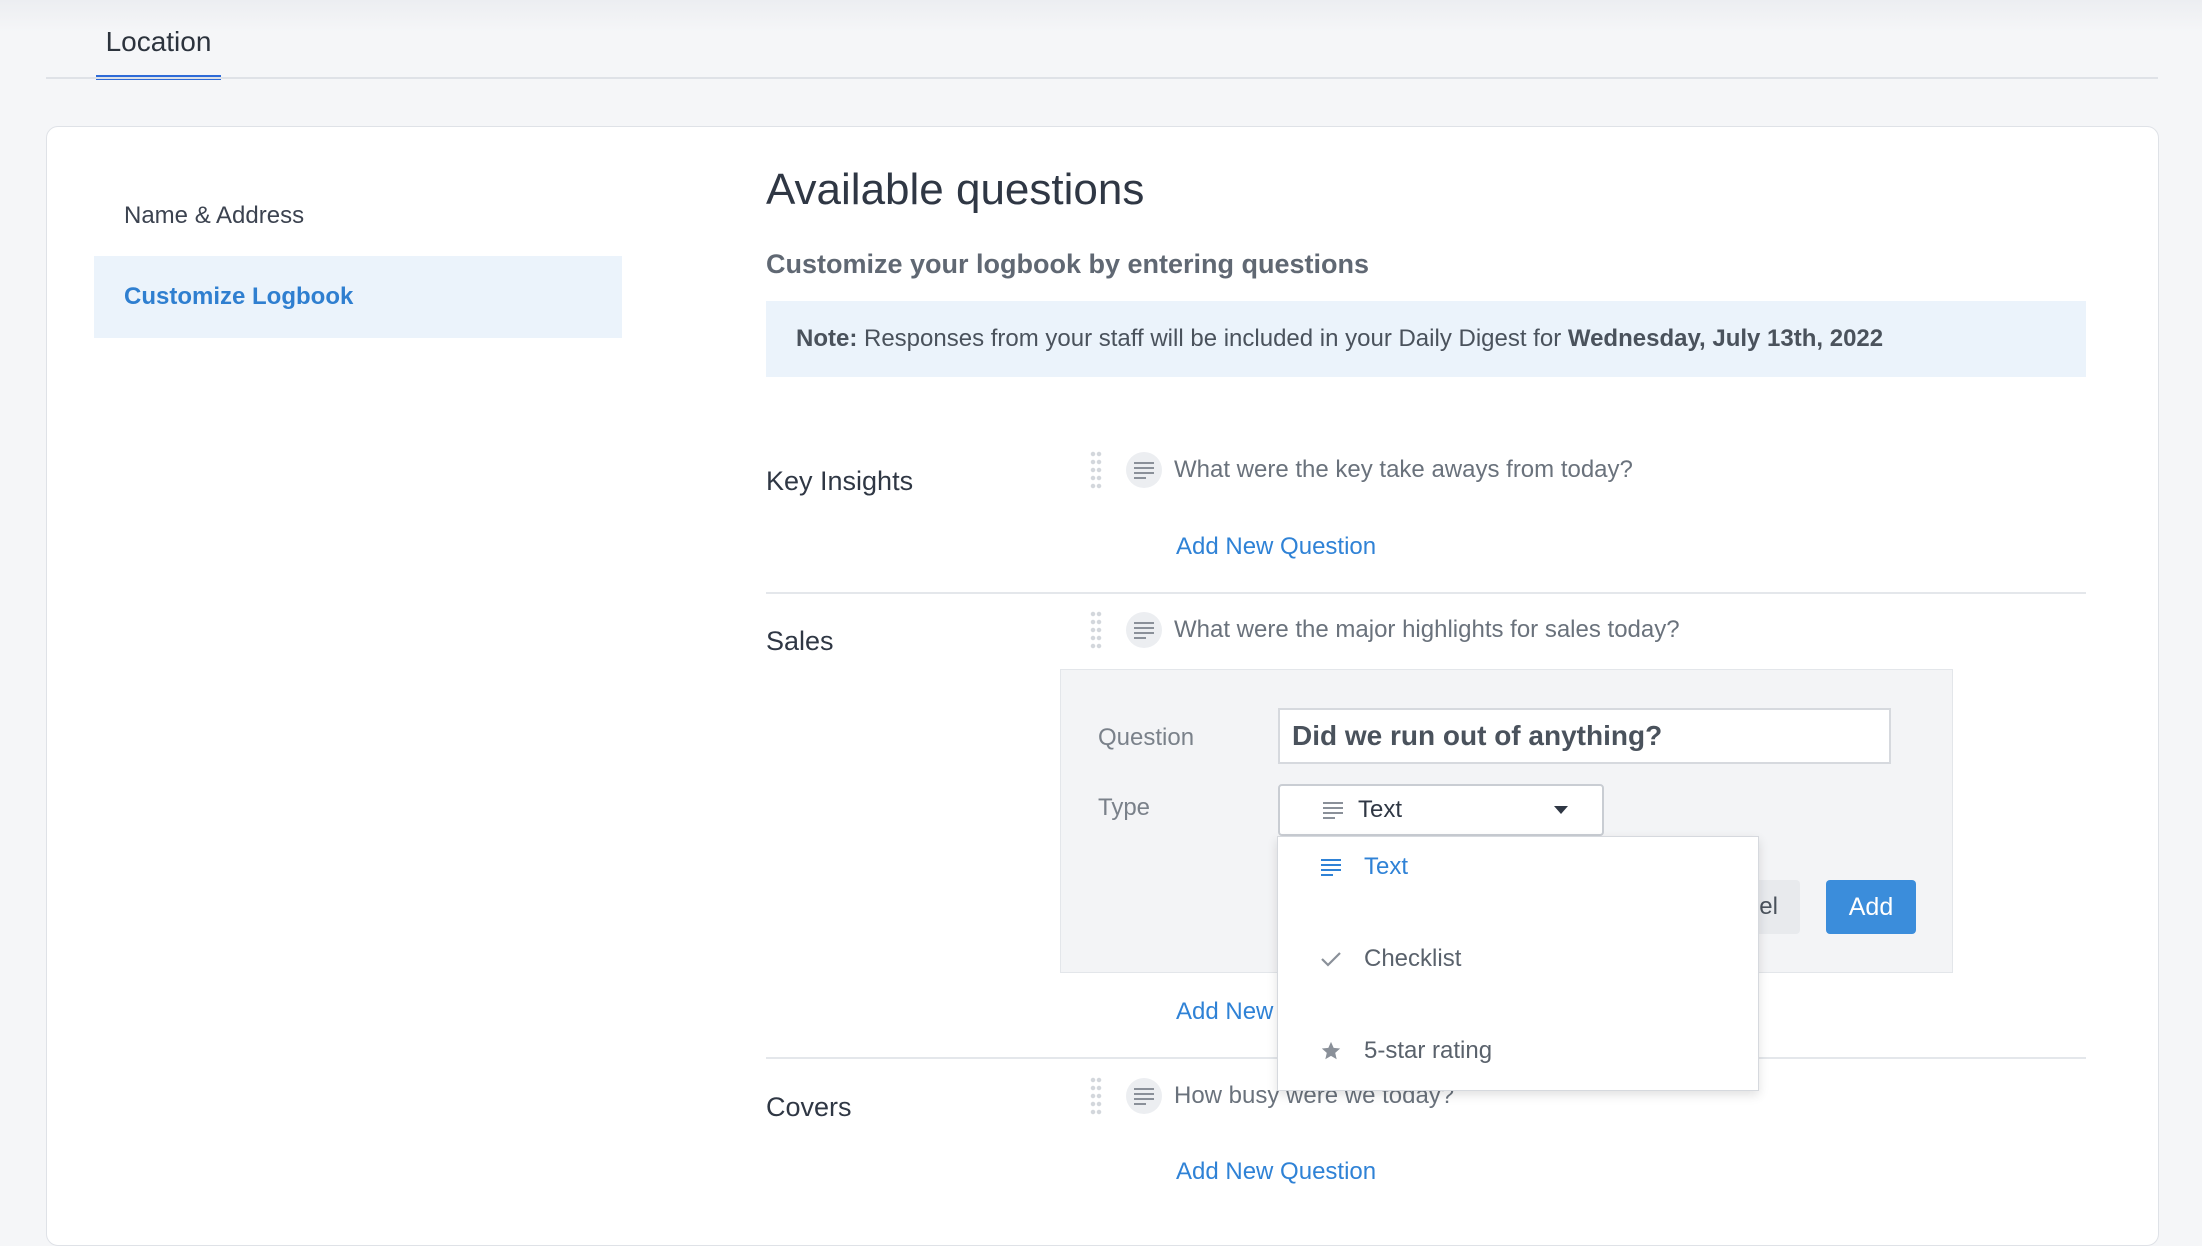 The width and height of the screenshot is (2202, 1246). Describe the element at coordinates (1561, 810) in the screenshot. I see `caret-down-icon` at that location.